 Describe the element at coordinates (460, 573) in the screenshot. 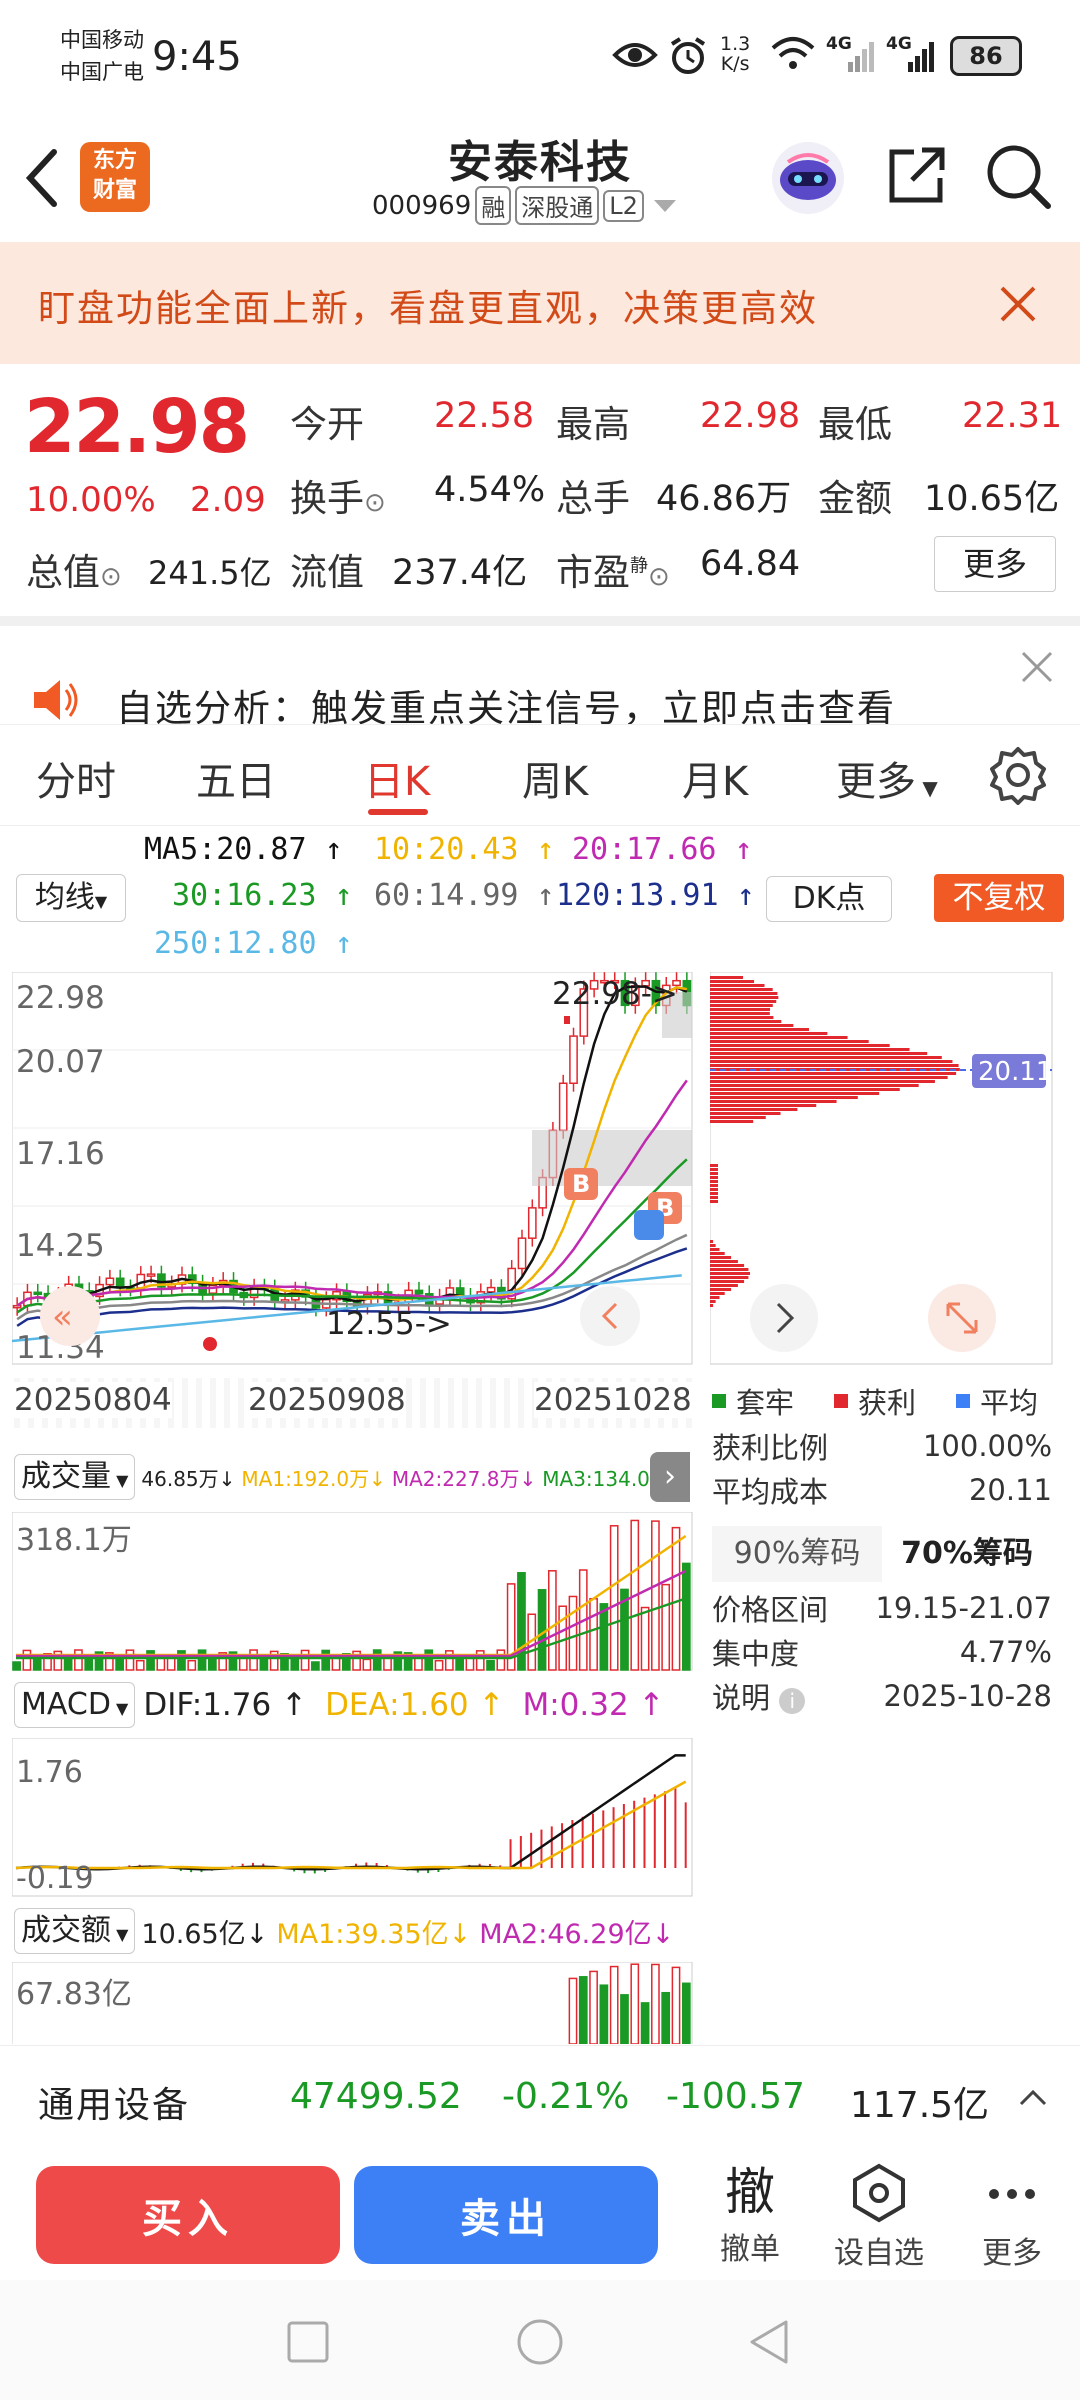

I see `float-value: 237.4亿` at that location.